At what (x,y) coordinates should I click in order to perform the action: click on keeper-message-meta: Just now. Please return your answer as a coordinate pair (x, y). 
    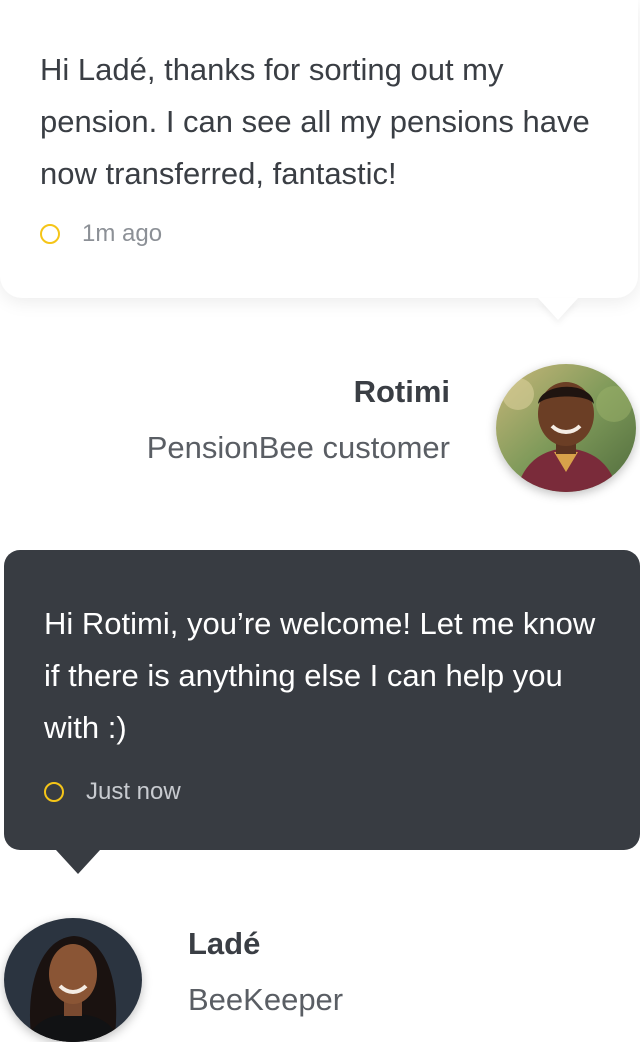
    Looking at the image, I should click on (322, 792).